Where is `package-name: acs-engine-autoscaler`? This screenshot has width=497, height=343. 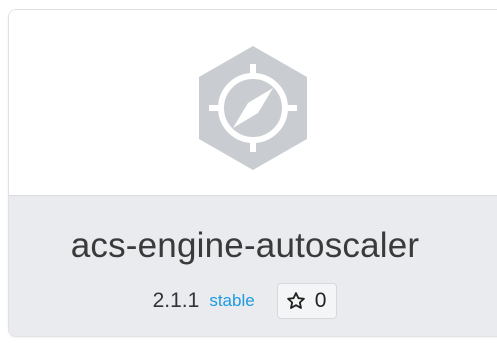
package-name: acs-engine-autoscaler is located at coordinates (245, 246).